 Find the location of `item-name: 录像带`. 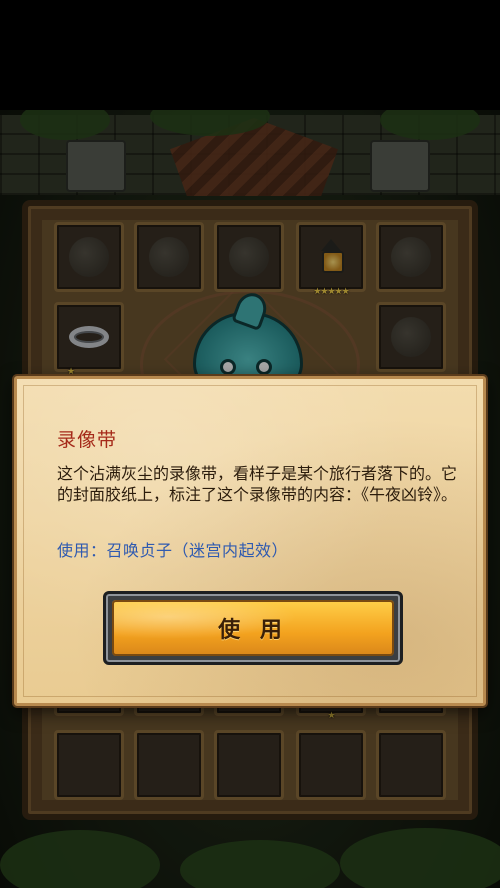

item-name: 录像带 is located at coordinates (87, 440).